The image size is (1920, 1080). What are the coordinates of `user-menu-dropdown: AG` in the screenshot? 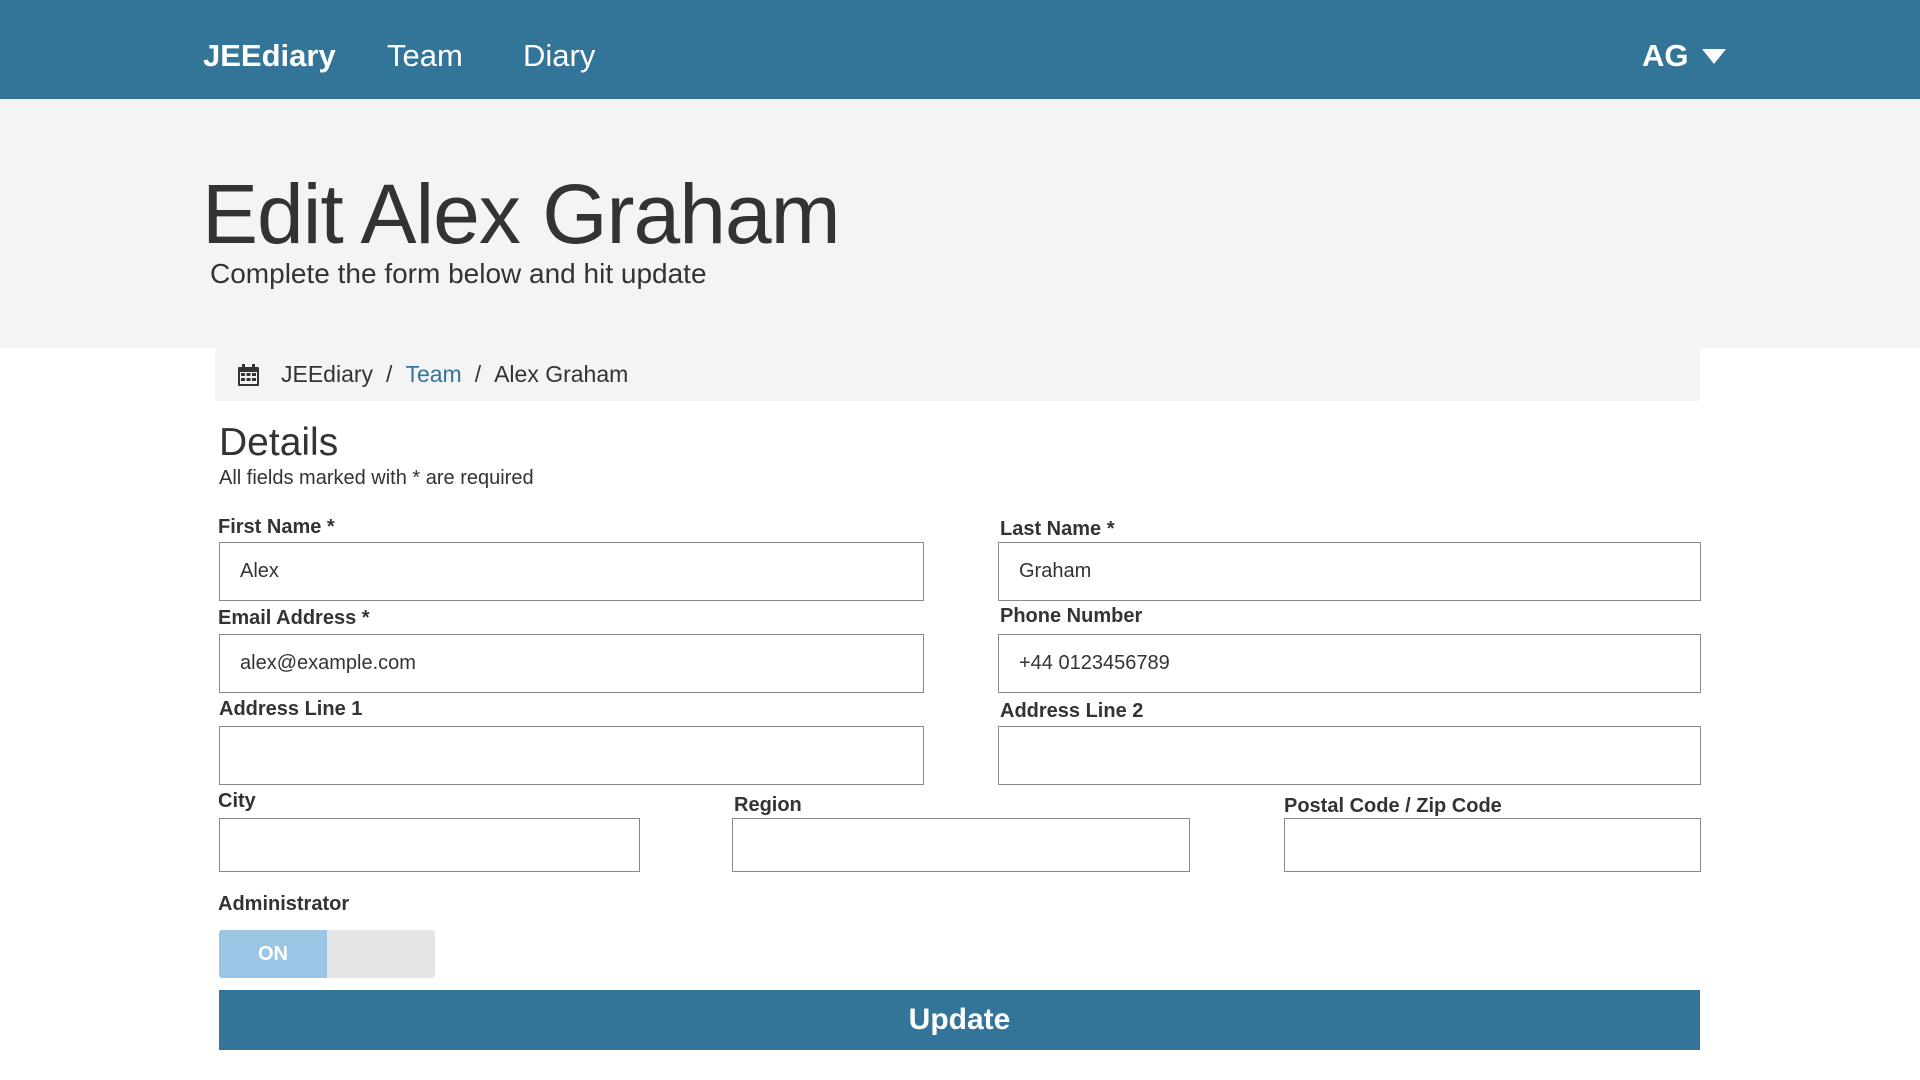 It's located at (1684, 56).